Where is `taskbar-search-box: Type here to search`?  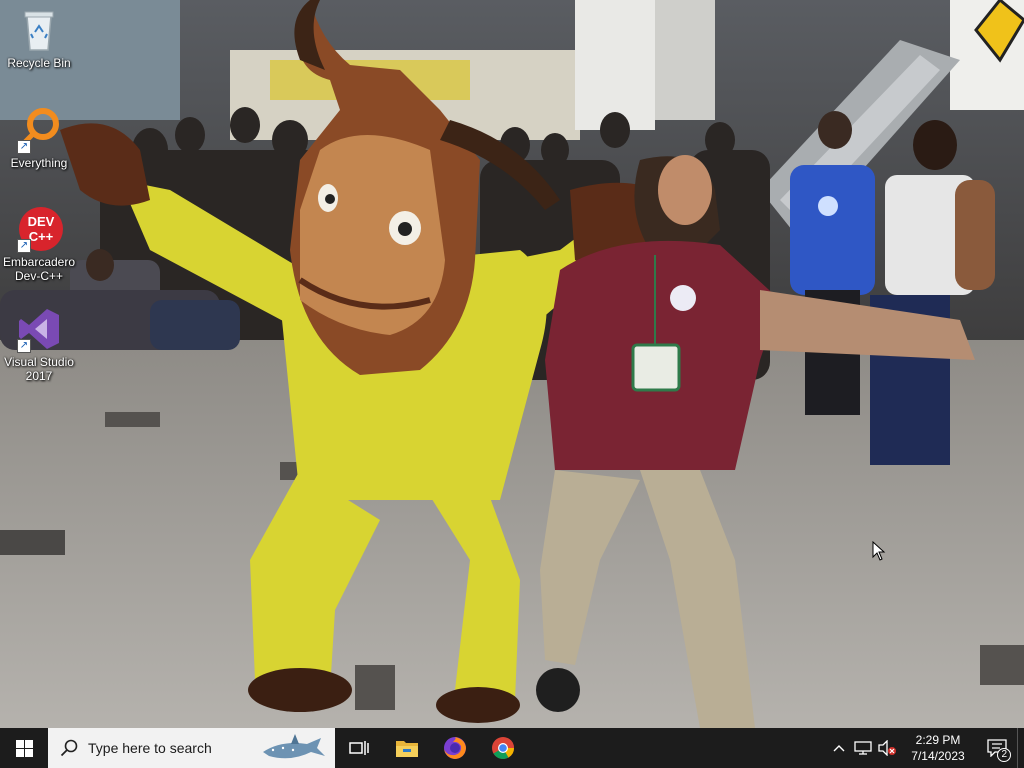 taskbar-search-box: Type here to search is located at coordinates (191, 748).